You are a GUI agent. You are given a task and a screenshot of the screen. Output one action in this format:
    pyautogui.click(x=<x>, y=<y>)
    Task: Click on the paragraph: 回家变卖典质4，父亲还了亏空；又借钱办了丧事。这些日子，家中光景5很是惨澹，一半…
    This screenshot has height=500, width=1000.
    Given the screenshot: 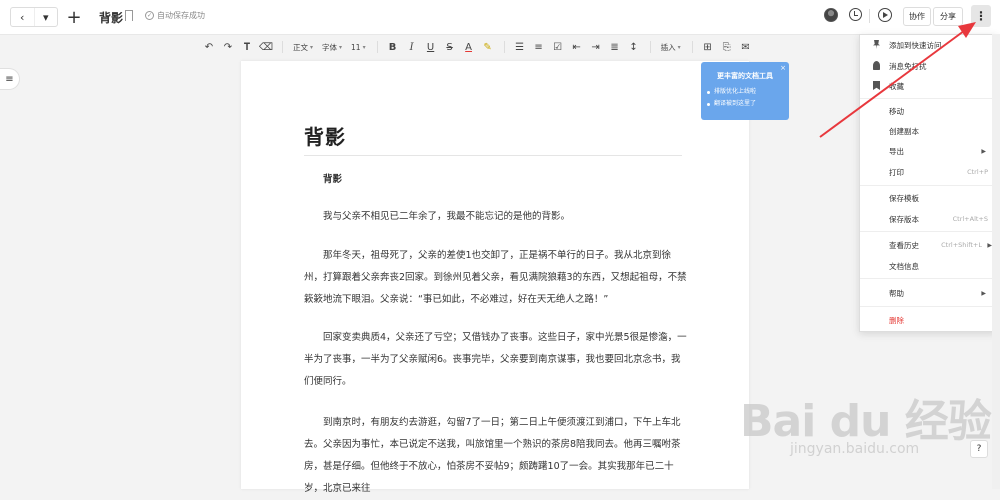 What is the action you would take?
    pyautogui.click(x=496, y=360)
    